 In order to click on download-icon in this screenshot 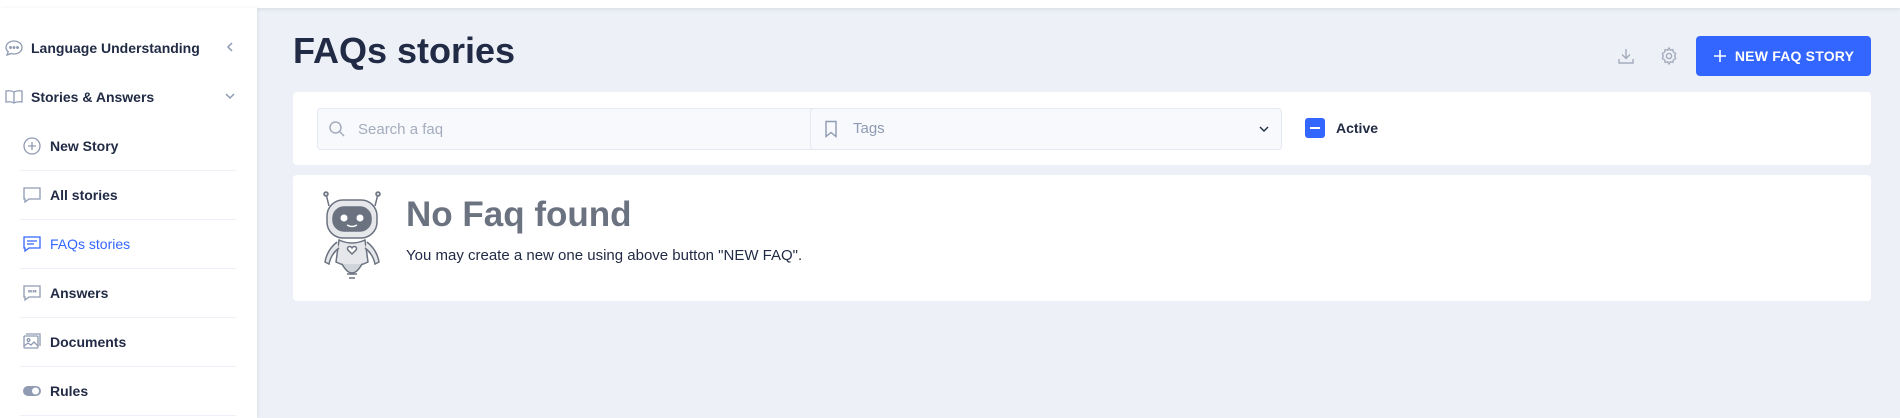, I will do `click(1626, 56)`.